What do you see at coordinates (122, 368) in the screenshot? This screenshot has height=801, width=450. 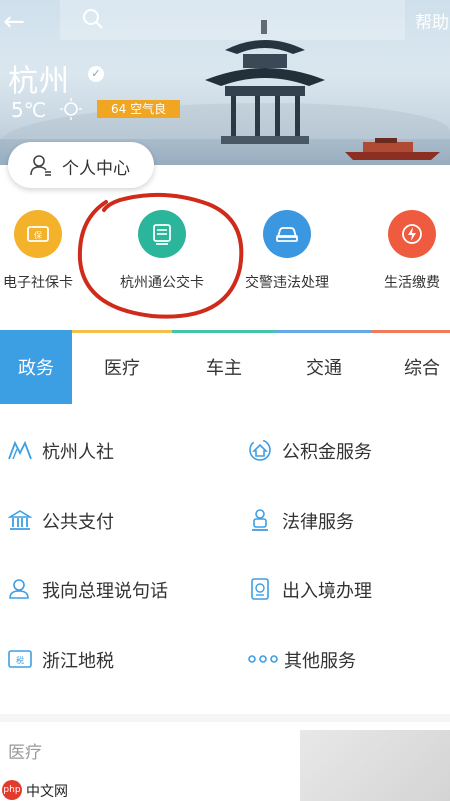 I see `tab-medical: 医疗` at bounding box center [122, 368].